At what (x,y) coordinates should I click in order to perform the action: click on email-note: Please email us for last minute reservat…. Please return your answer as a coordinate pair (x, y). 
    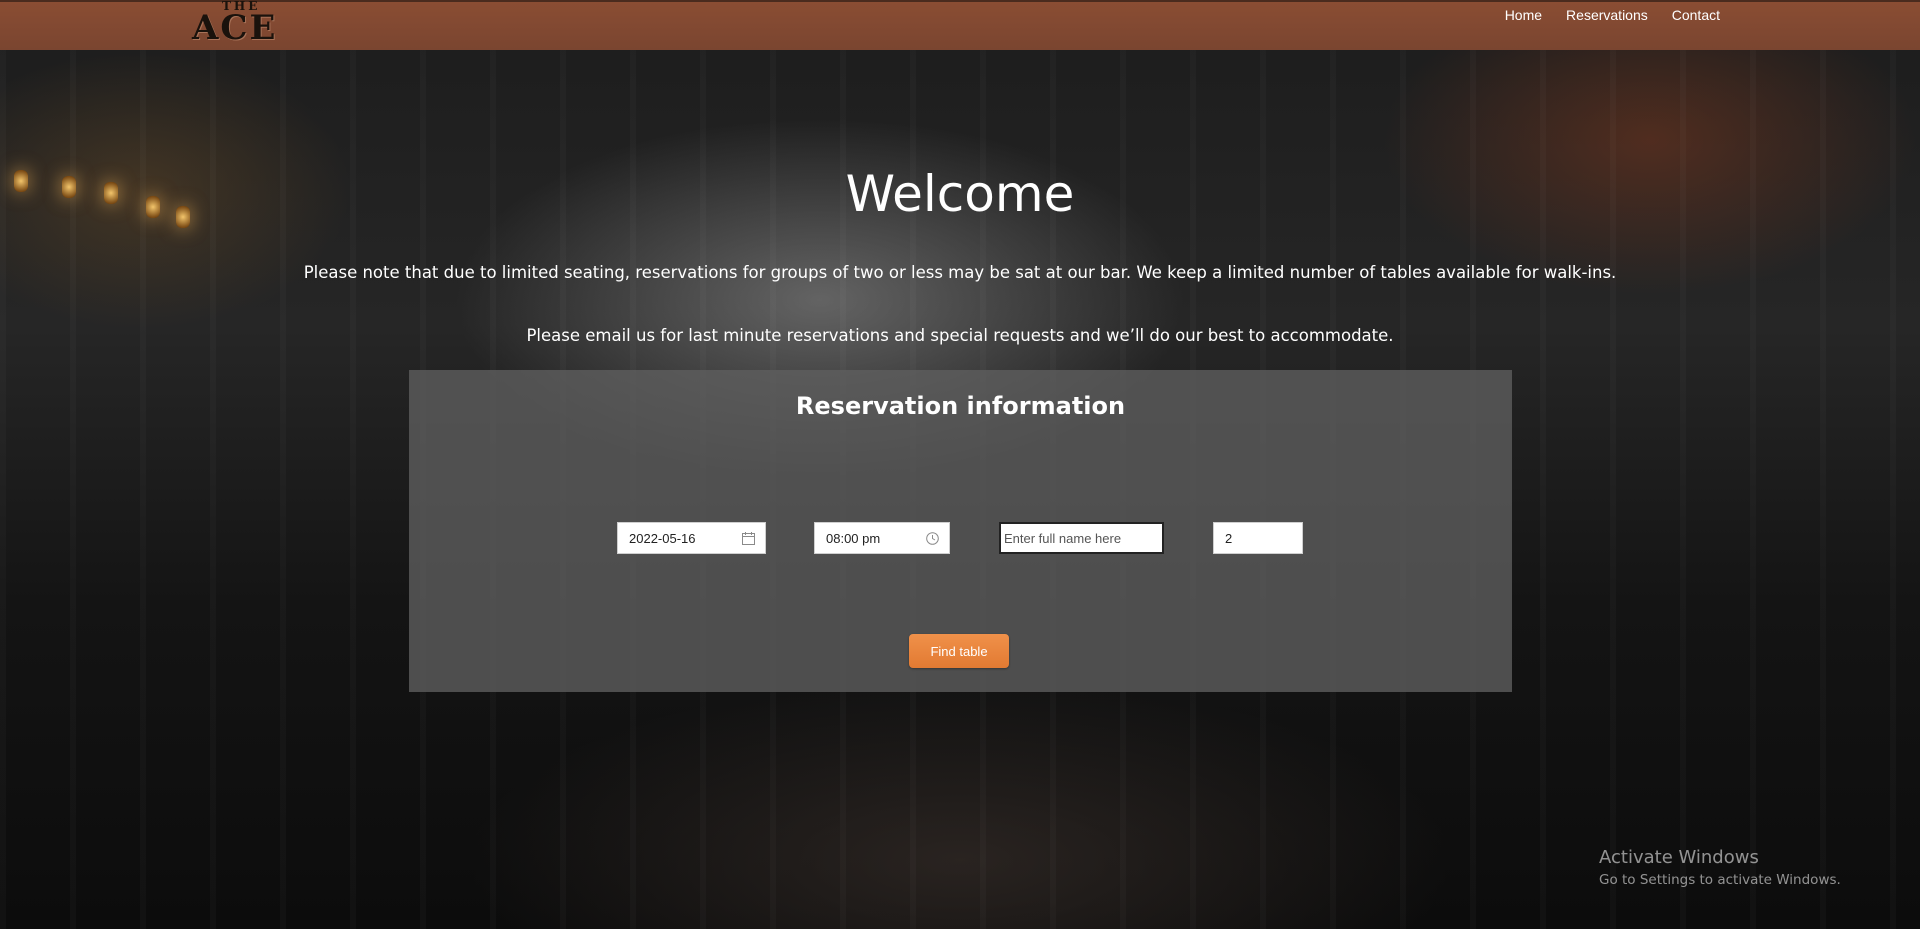
    Looking at the image, I should click on (960, 335).